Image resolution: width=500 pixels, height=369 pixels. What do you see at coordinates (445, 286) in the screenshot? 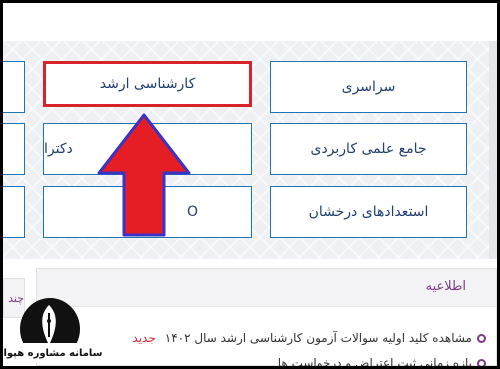
I see `announcements-title: اطلاعیه` at bounding box center [445, 286].